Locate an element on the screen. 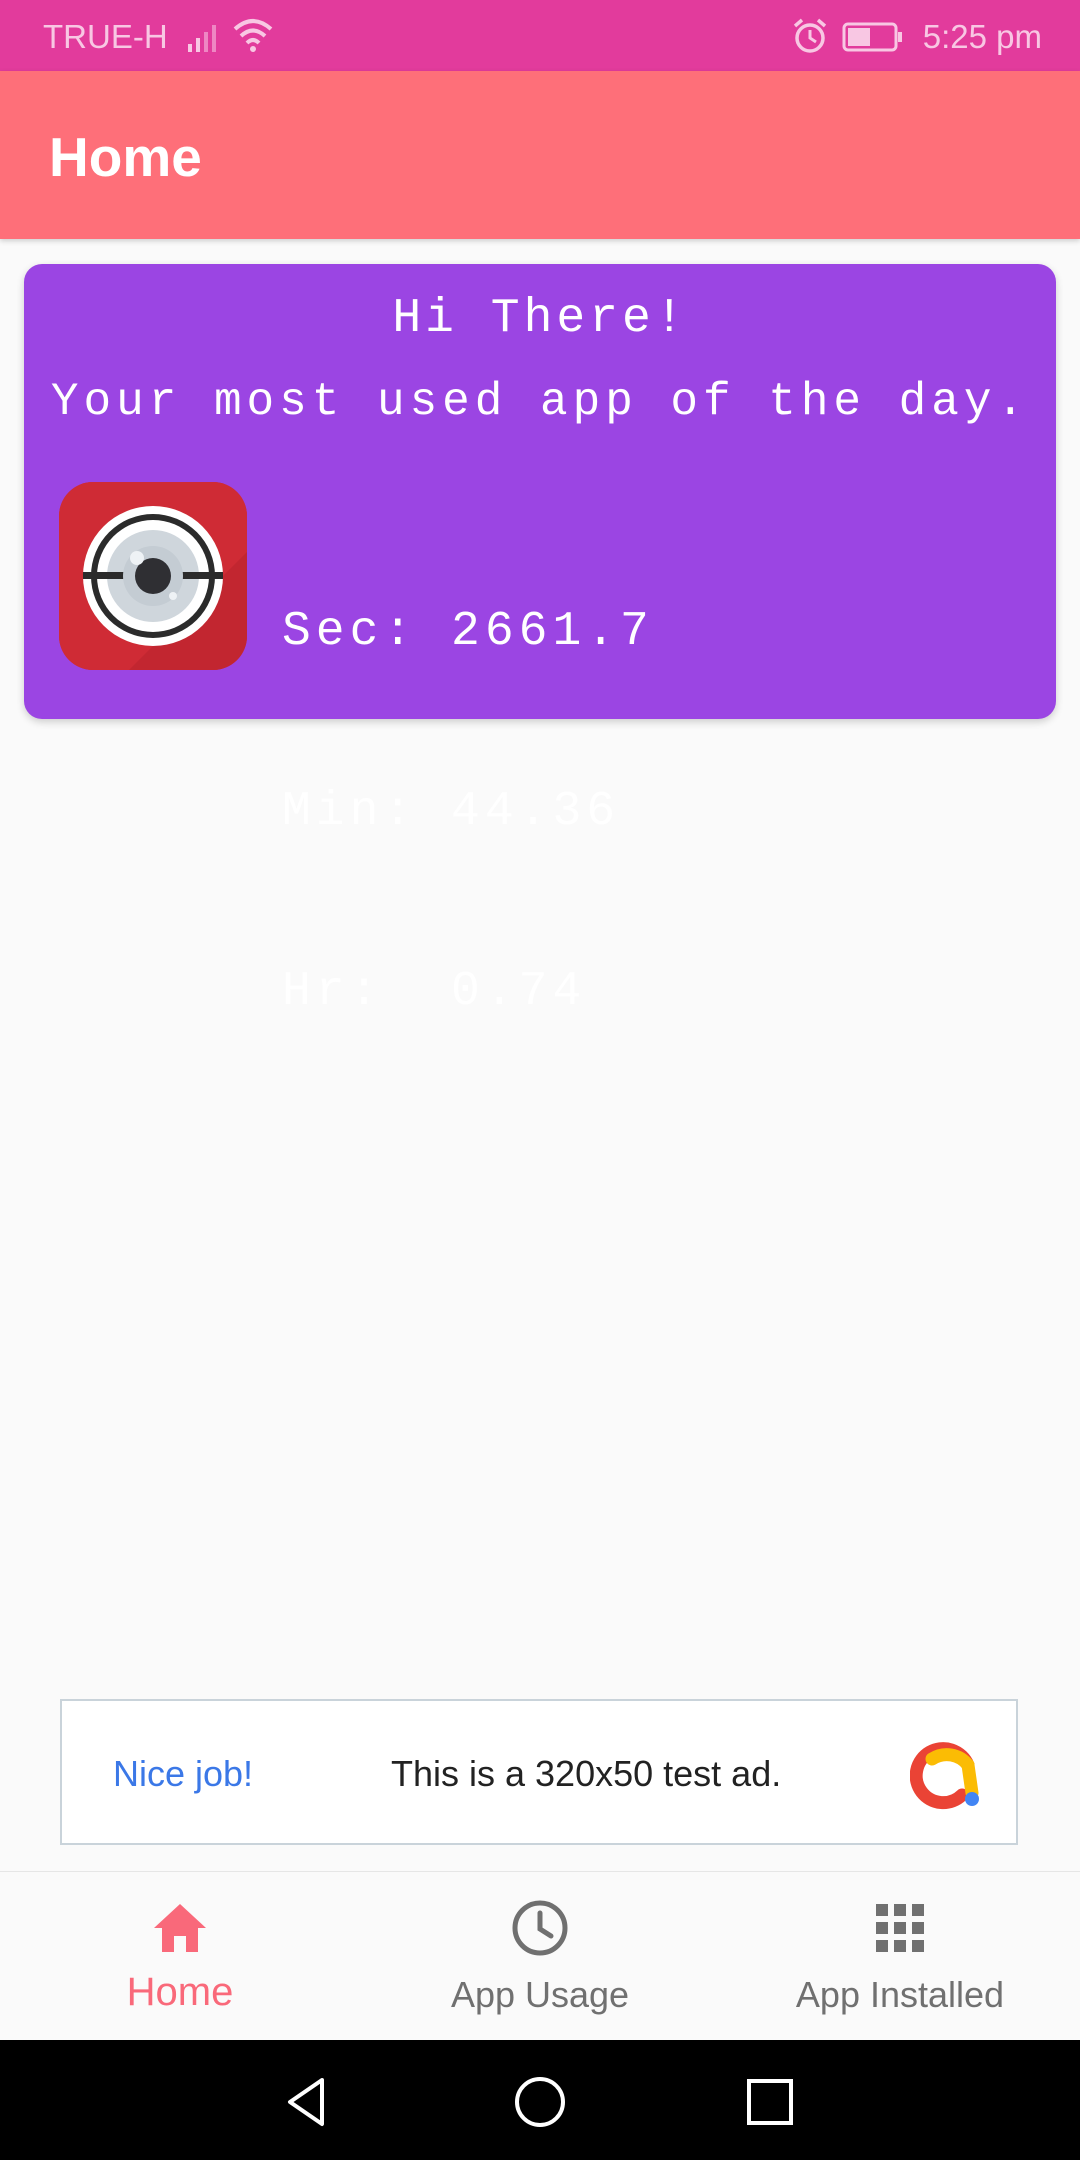 The width and height of the screenshot is (1080, 2160). nav-app-installed: App Installed is located at coordinates (900, 1956).